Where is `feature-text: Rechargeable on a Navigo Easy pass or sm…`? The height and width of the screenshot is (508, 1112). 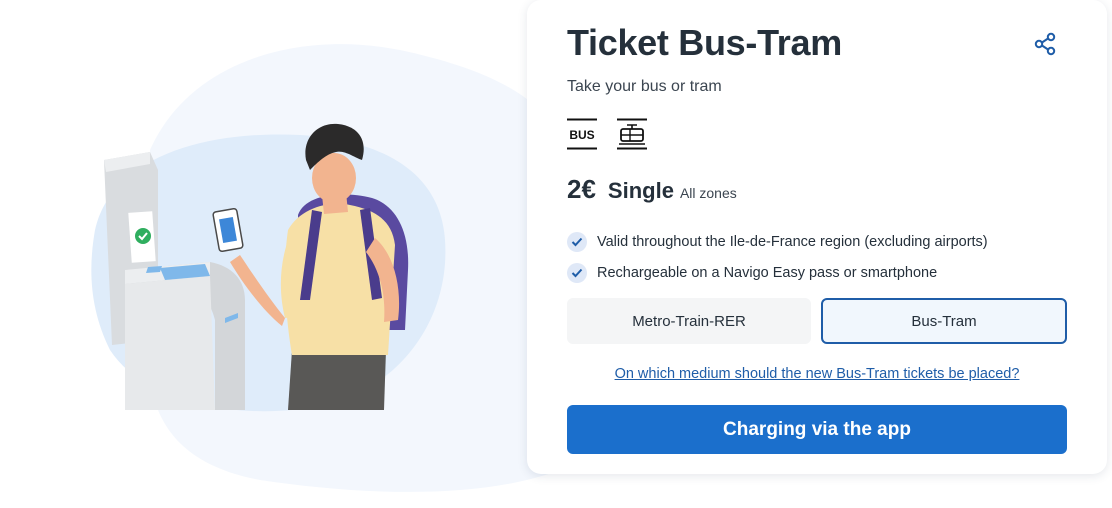 feature-text: Rechargeable on a Navigo Easy pass or sm… is located at coordinates (767, 272).